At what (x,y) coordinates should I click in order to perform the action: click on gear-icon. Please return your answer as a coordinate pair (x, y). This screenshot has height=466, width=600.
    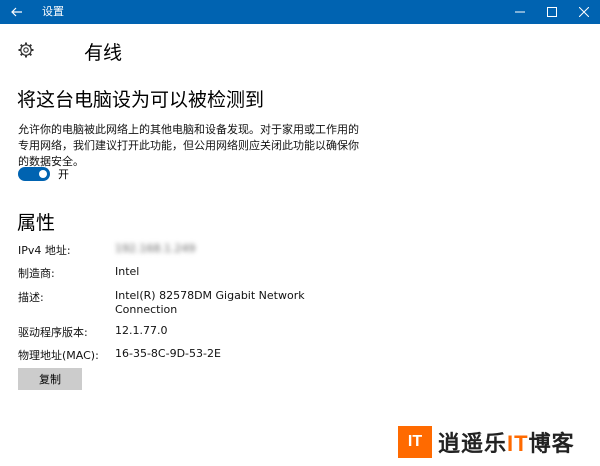
    Looking at the image, I should click on (26, 50).